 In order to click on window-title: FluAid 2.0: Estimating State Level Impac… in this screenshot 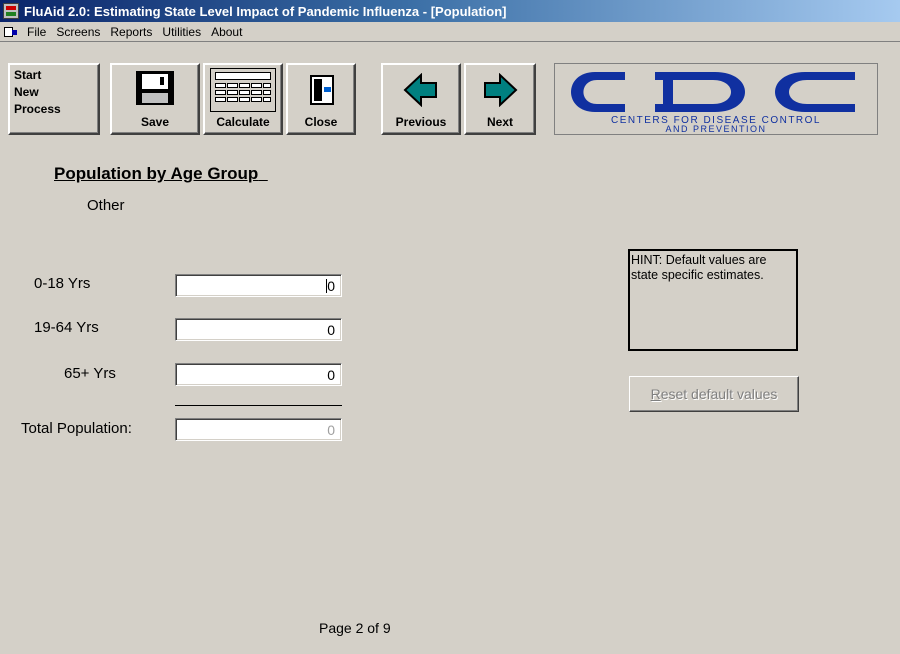, I will do `click(265, 11)`.